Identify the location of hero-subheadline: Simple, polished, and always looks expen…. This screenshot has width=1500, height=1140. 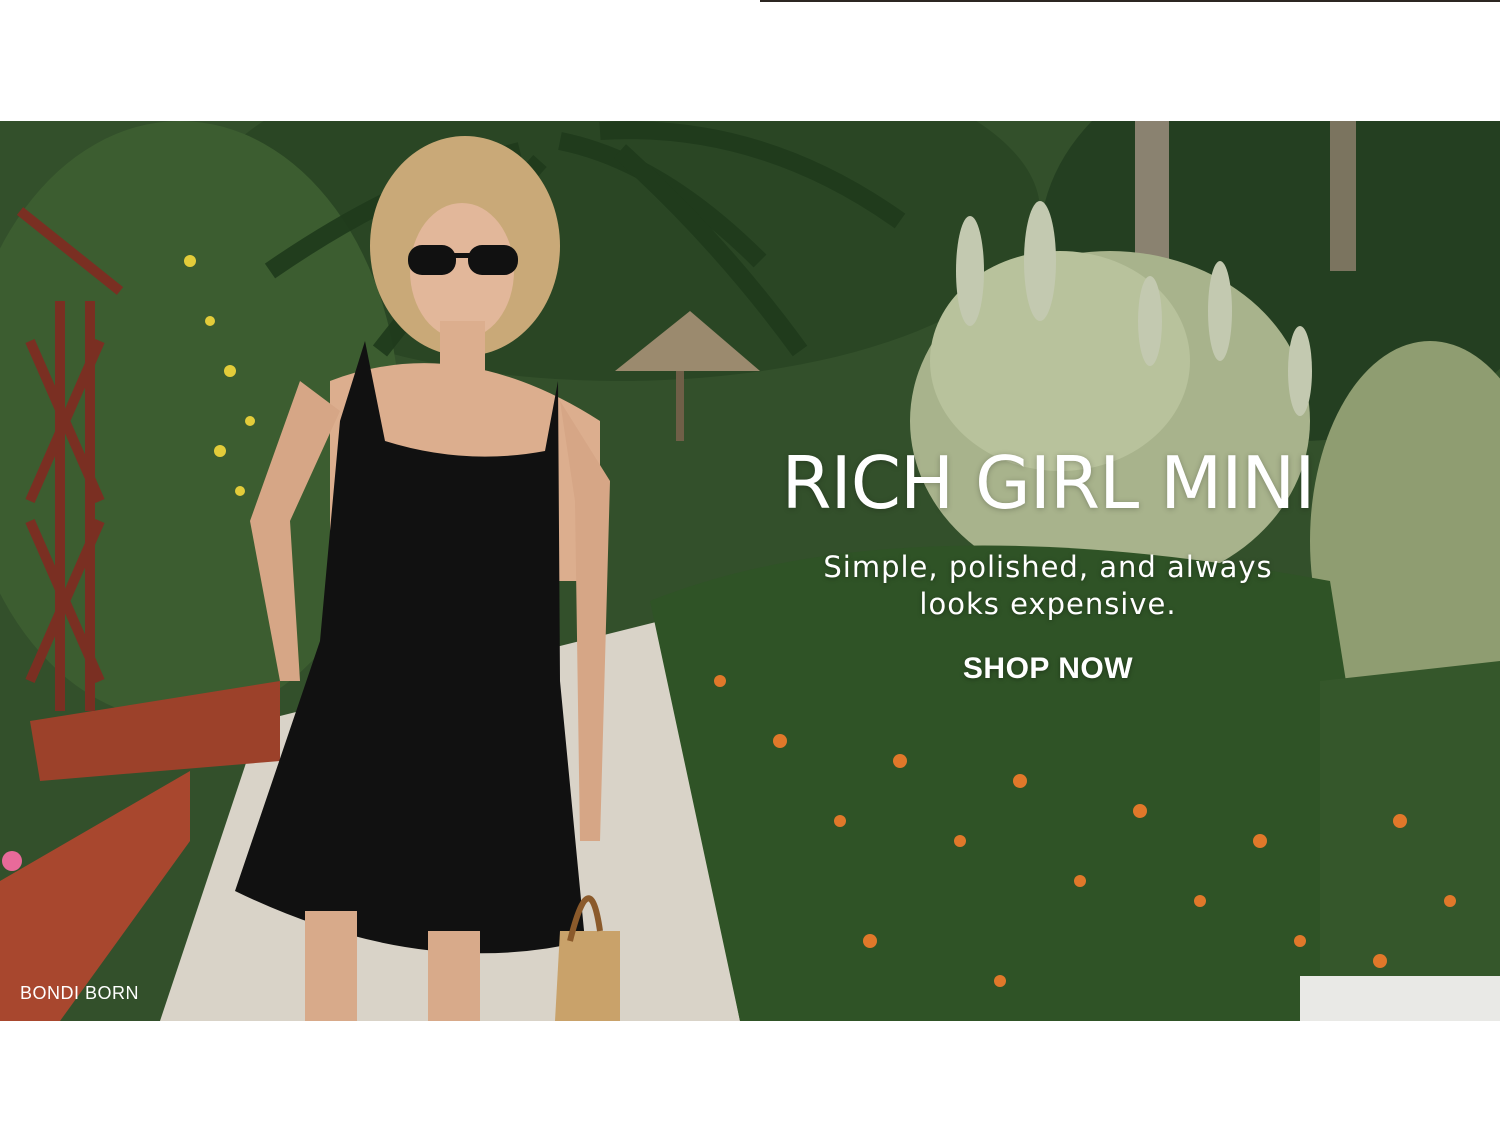
(1048, 586).